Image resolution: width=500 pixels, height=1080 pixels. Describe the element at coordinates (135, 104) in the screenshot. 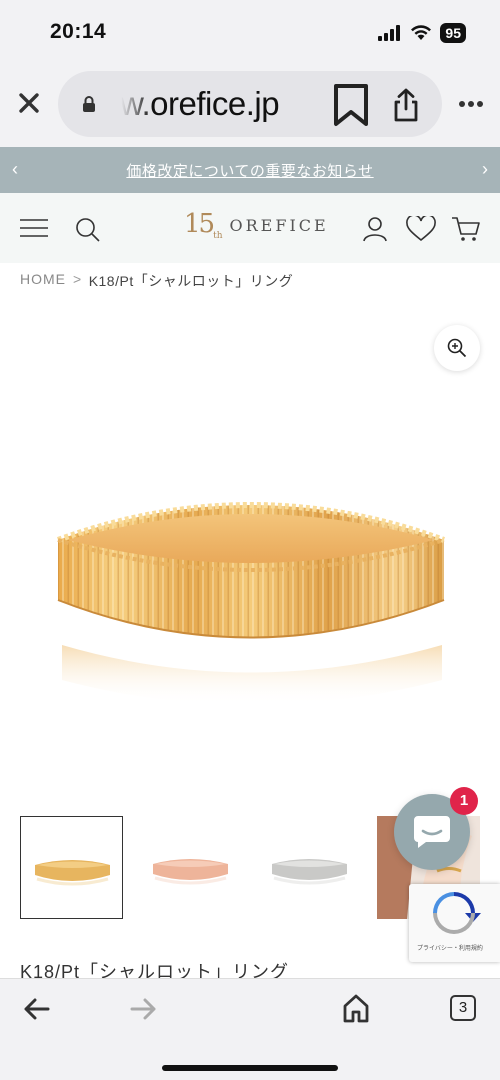

I see `url-fade` at that location.